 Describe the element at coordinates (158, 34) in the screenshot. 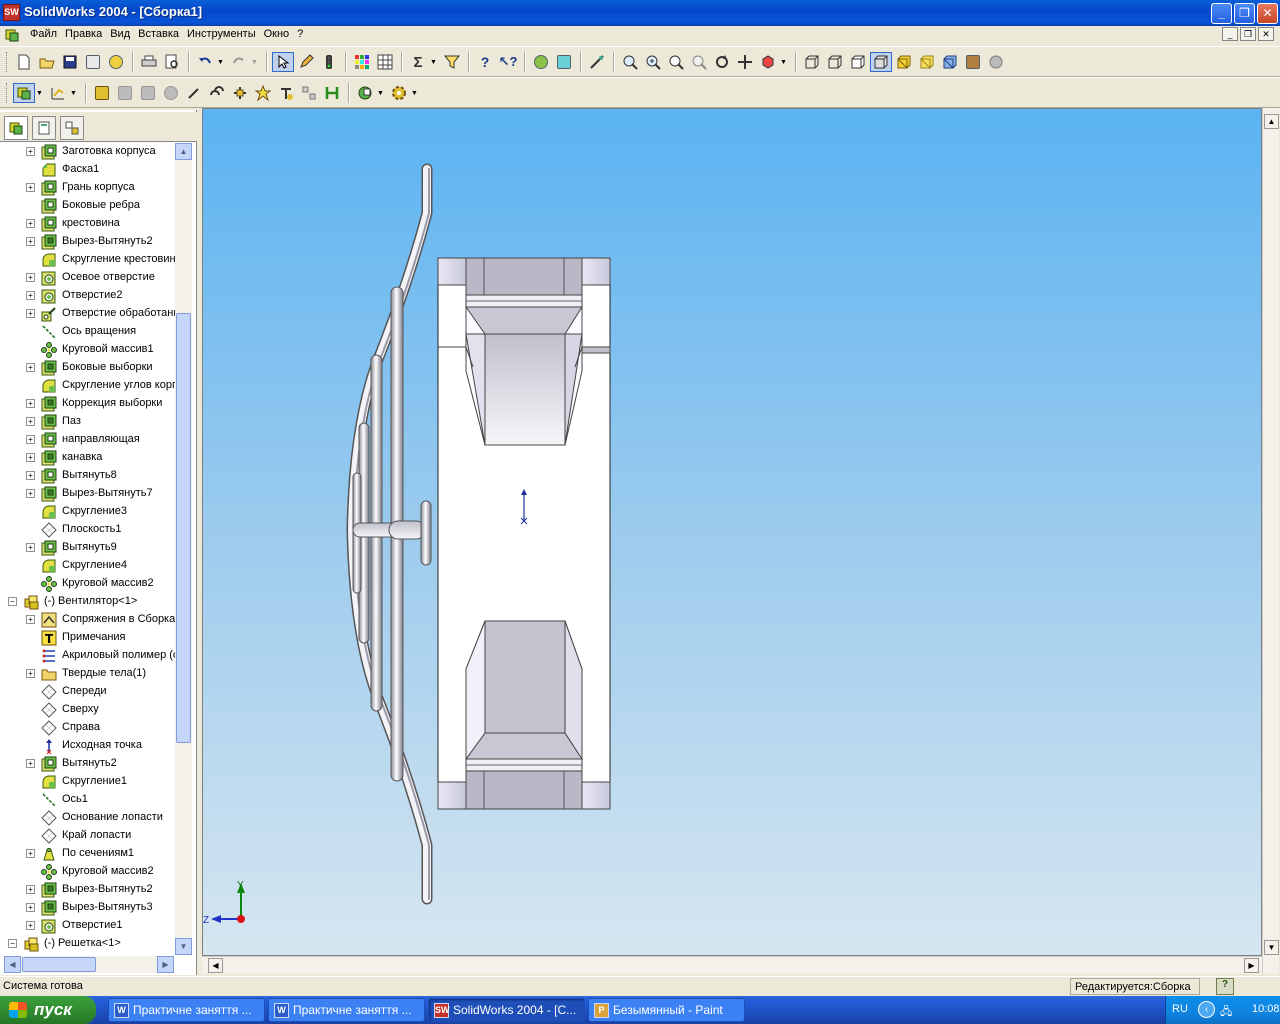

I see `menu-item: Вставка` at that location.